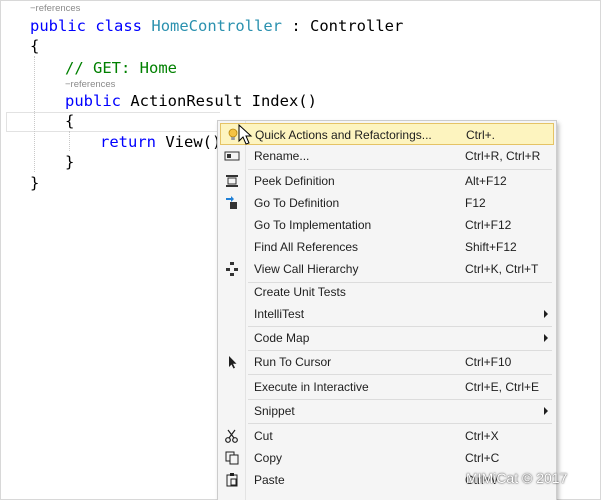 This screenshot has width=601, height=500. I want to click on code-line-class: public class HomeController : Controller, so click(216, 26).